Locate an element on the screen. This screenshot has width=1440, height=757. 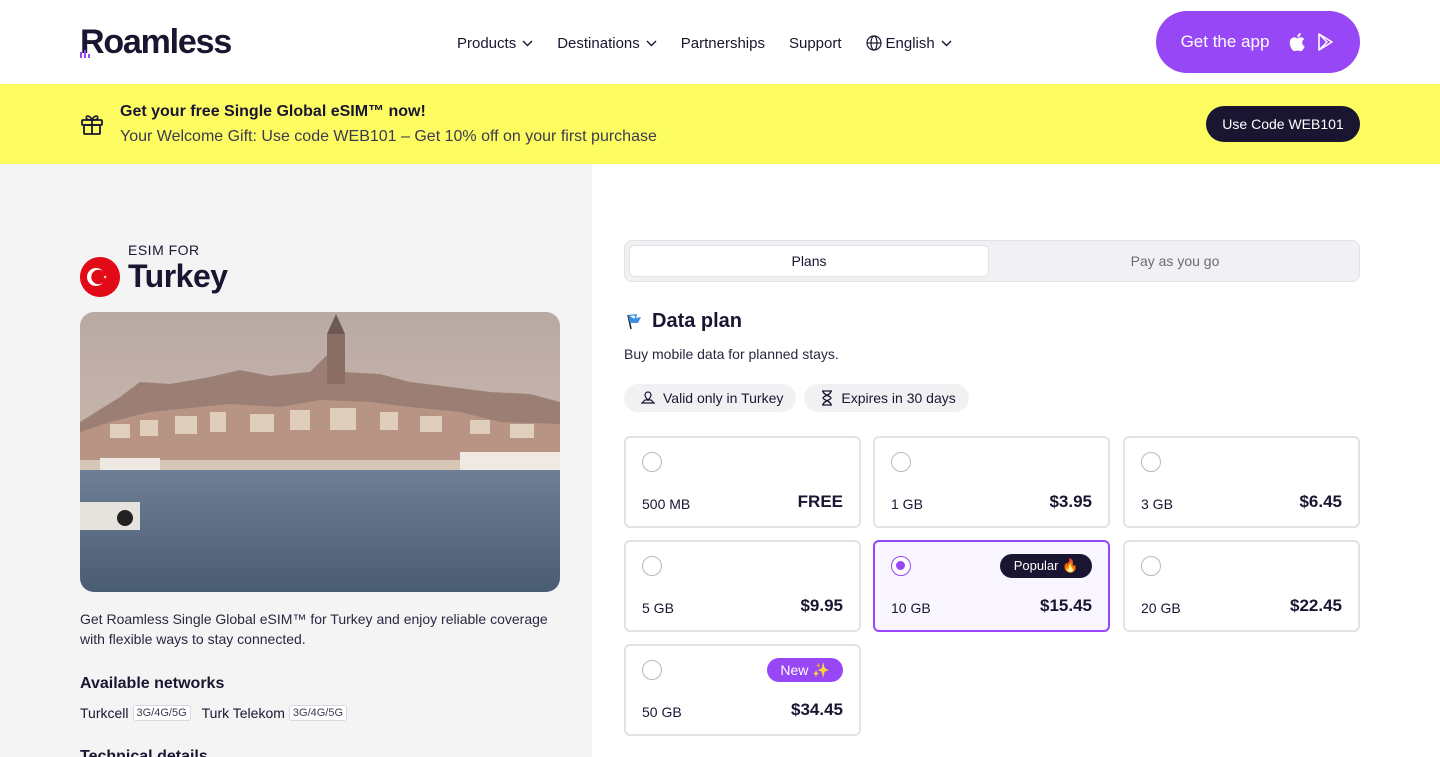
networks-list: Turkcell 3G/4G/5G Turk Telekom 3G/4G/5G is located at coordinates (219, 713).